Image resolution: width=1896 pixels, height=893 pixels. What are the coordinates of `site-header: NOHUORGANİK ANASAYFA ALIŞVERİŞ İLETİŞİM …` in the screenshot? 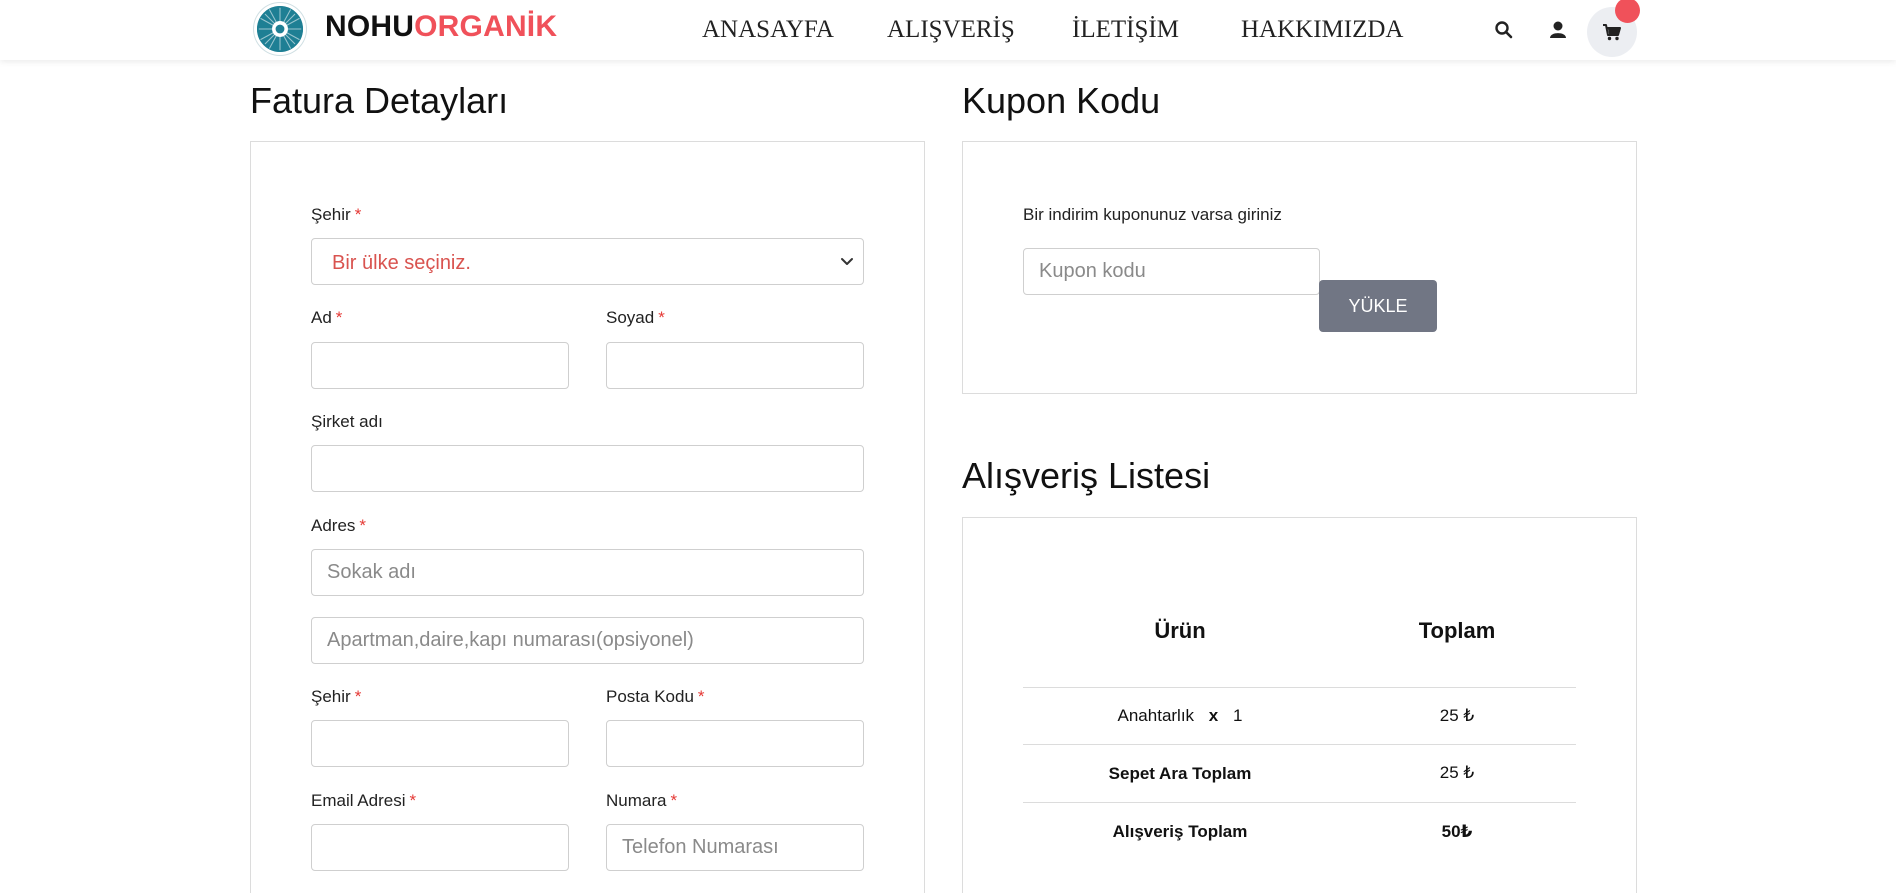 It's located at (948, 30).